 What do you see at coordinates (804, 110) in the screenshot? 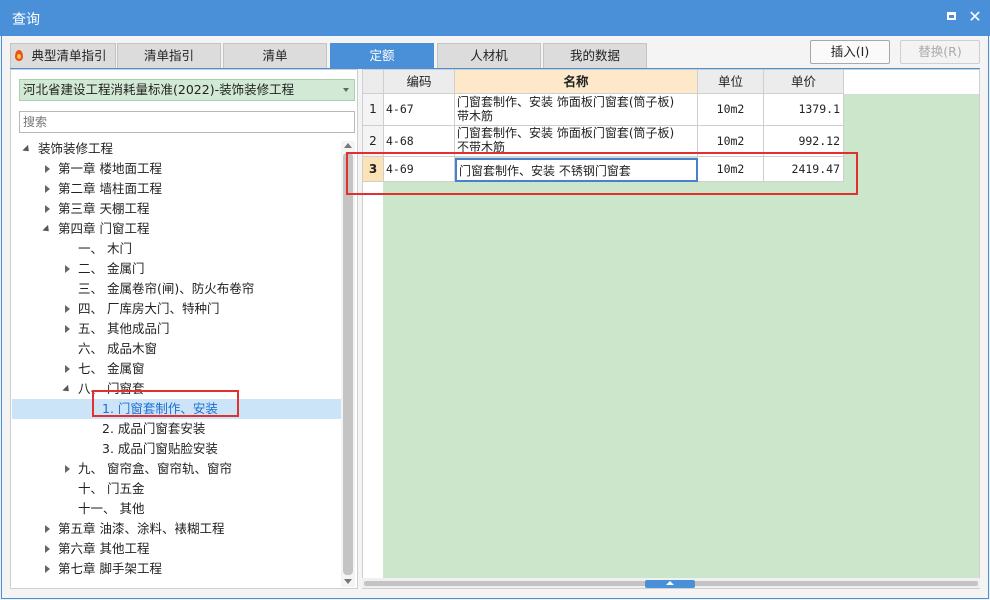
I see `cell-price: 1379.1` at bounding box center [804, 110].